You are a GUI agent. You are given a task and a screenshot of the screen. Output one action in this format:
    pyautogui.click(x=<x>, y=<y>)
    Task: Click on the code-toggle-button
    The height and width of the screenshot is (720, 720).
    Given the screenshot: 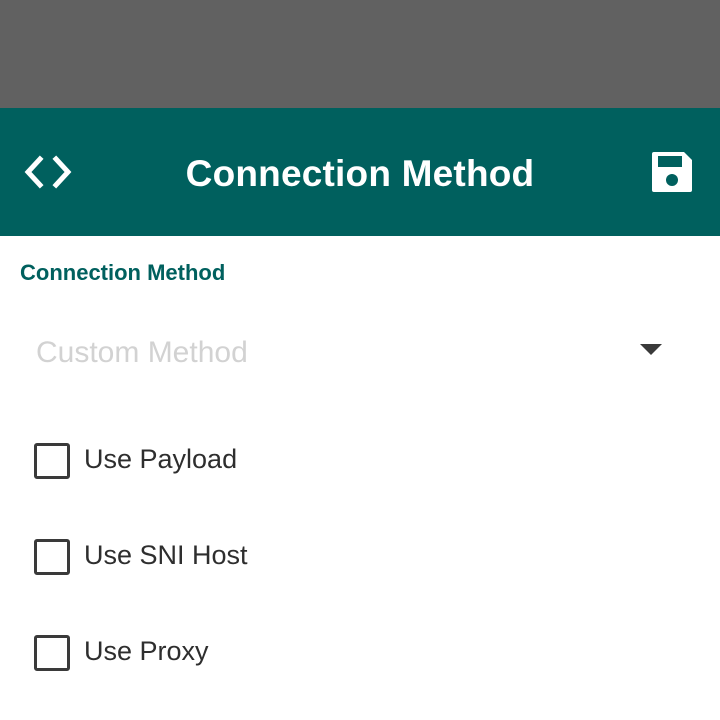 What is the action you would take?
    pyautogui.click(x=48, y=172)
    